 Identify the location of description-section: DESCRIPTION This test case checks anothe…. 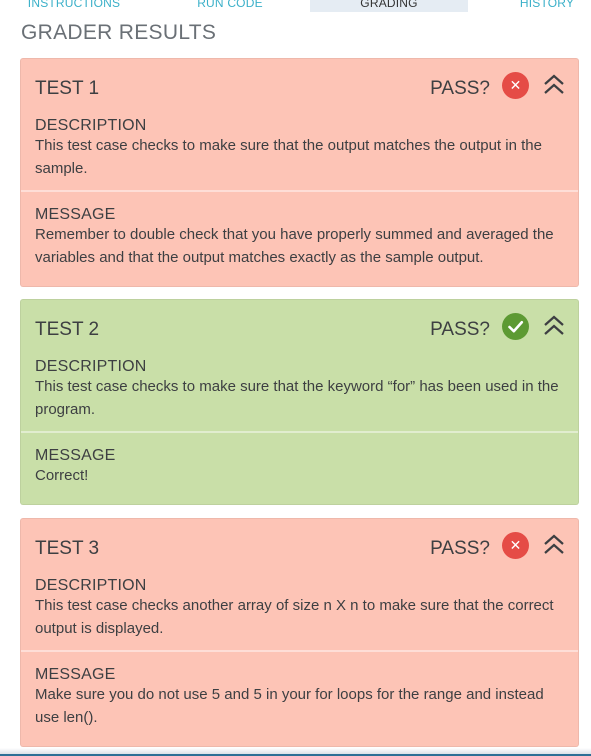
(299, 612).